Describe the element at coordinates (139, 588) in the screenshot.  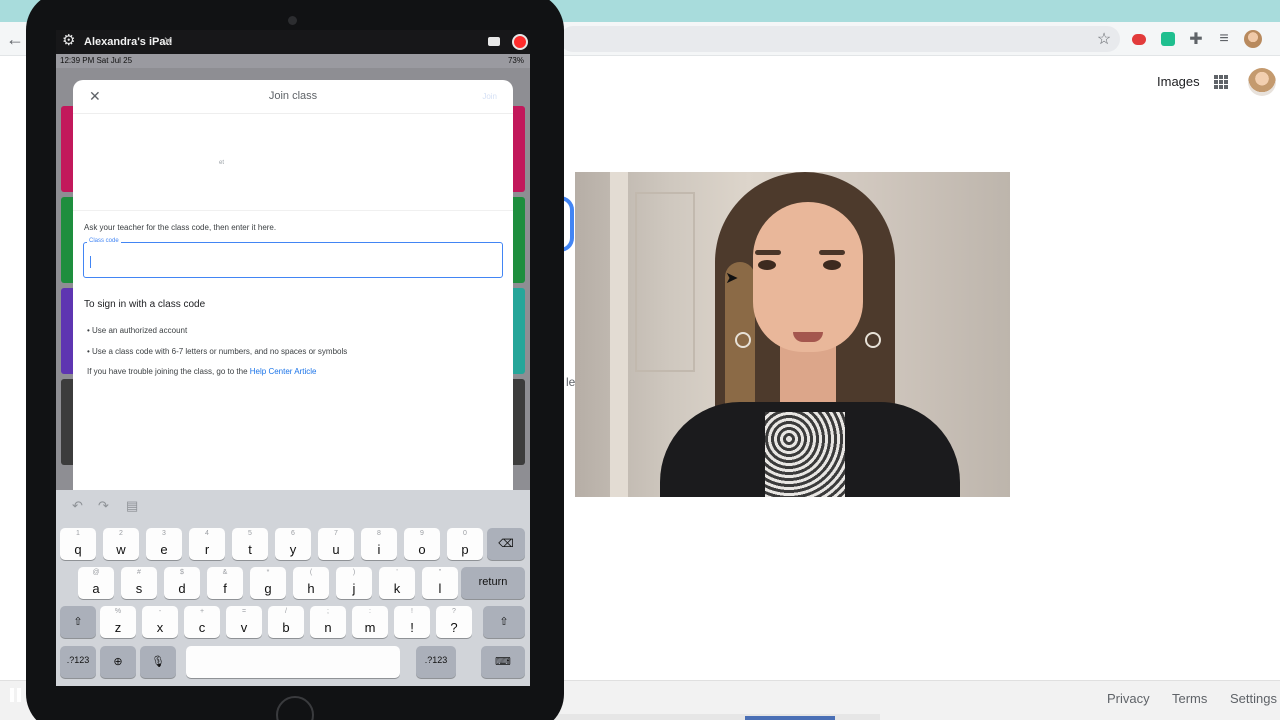
I see `key-label: s` at that location.